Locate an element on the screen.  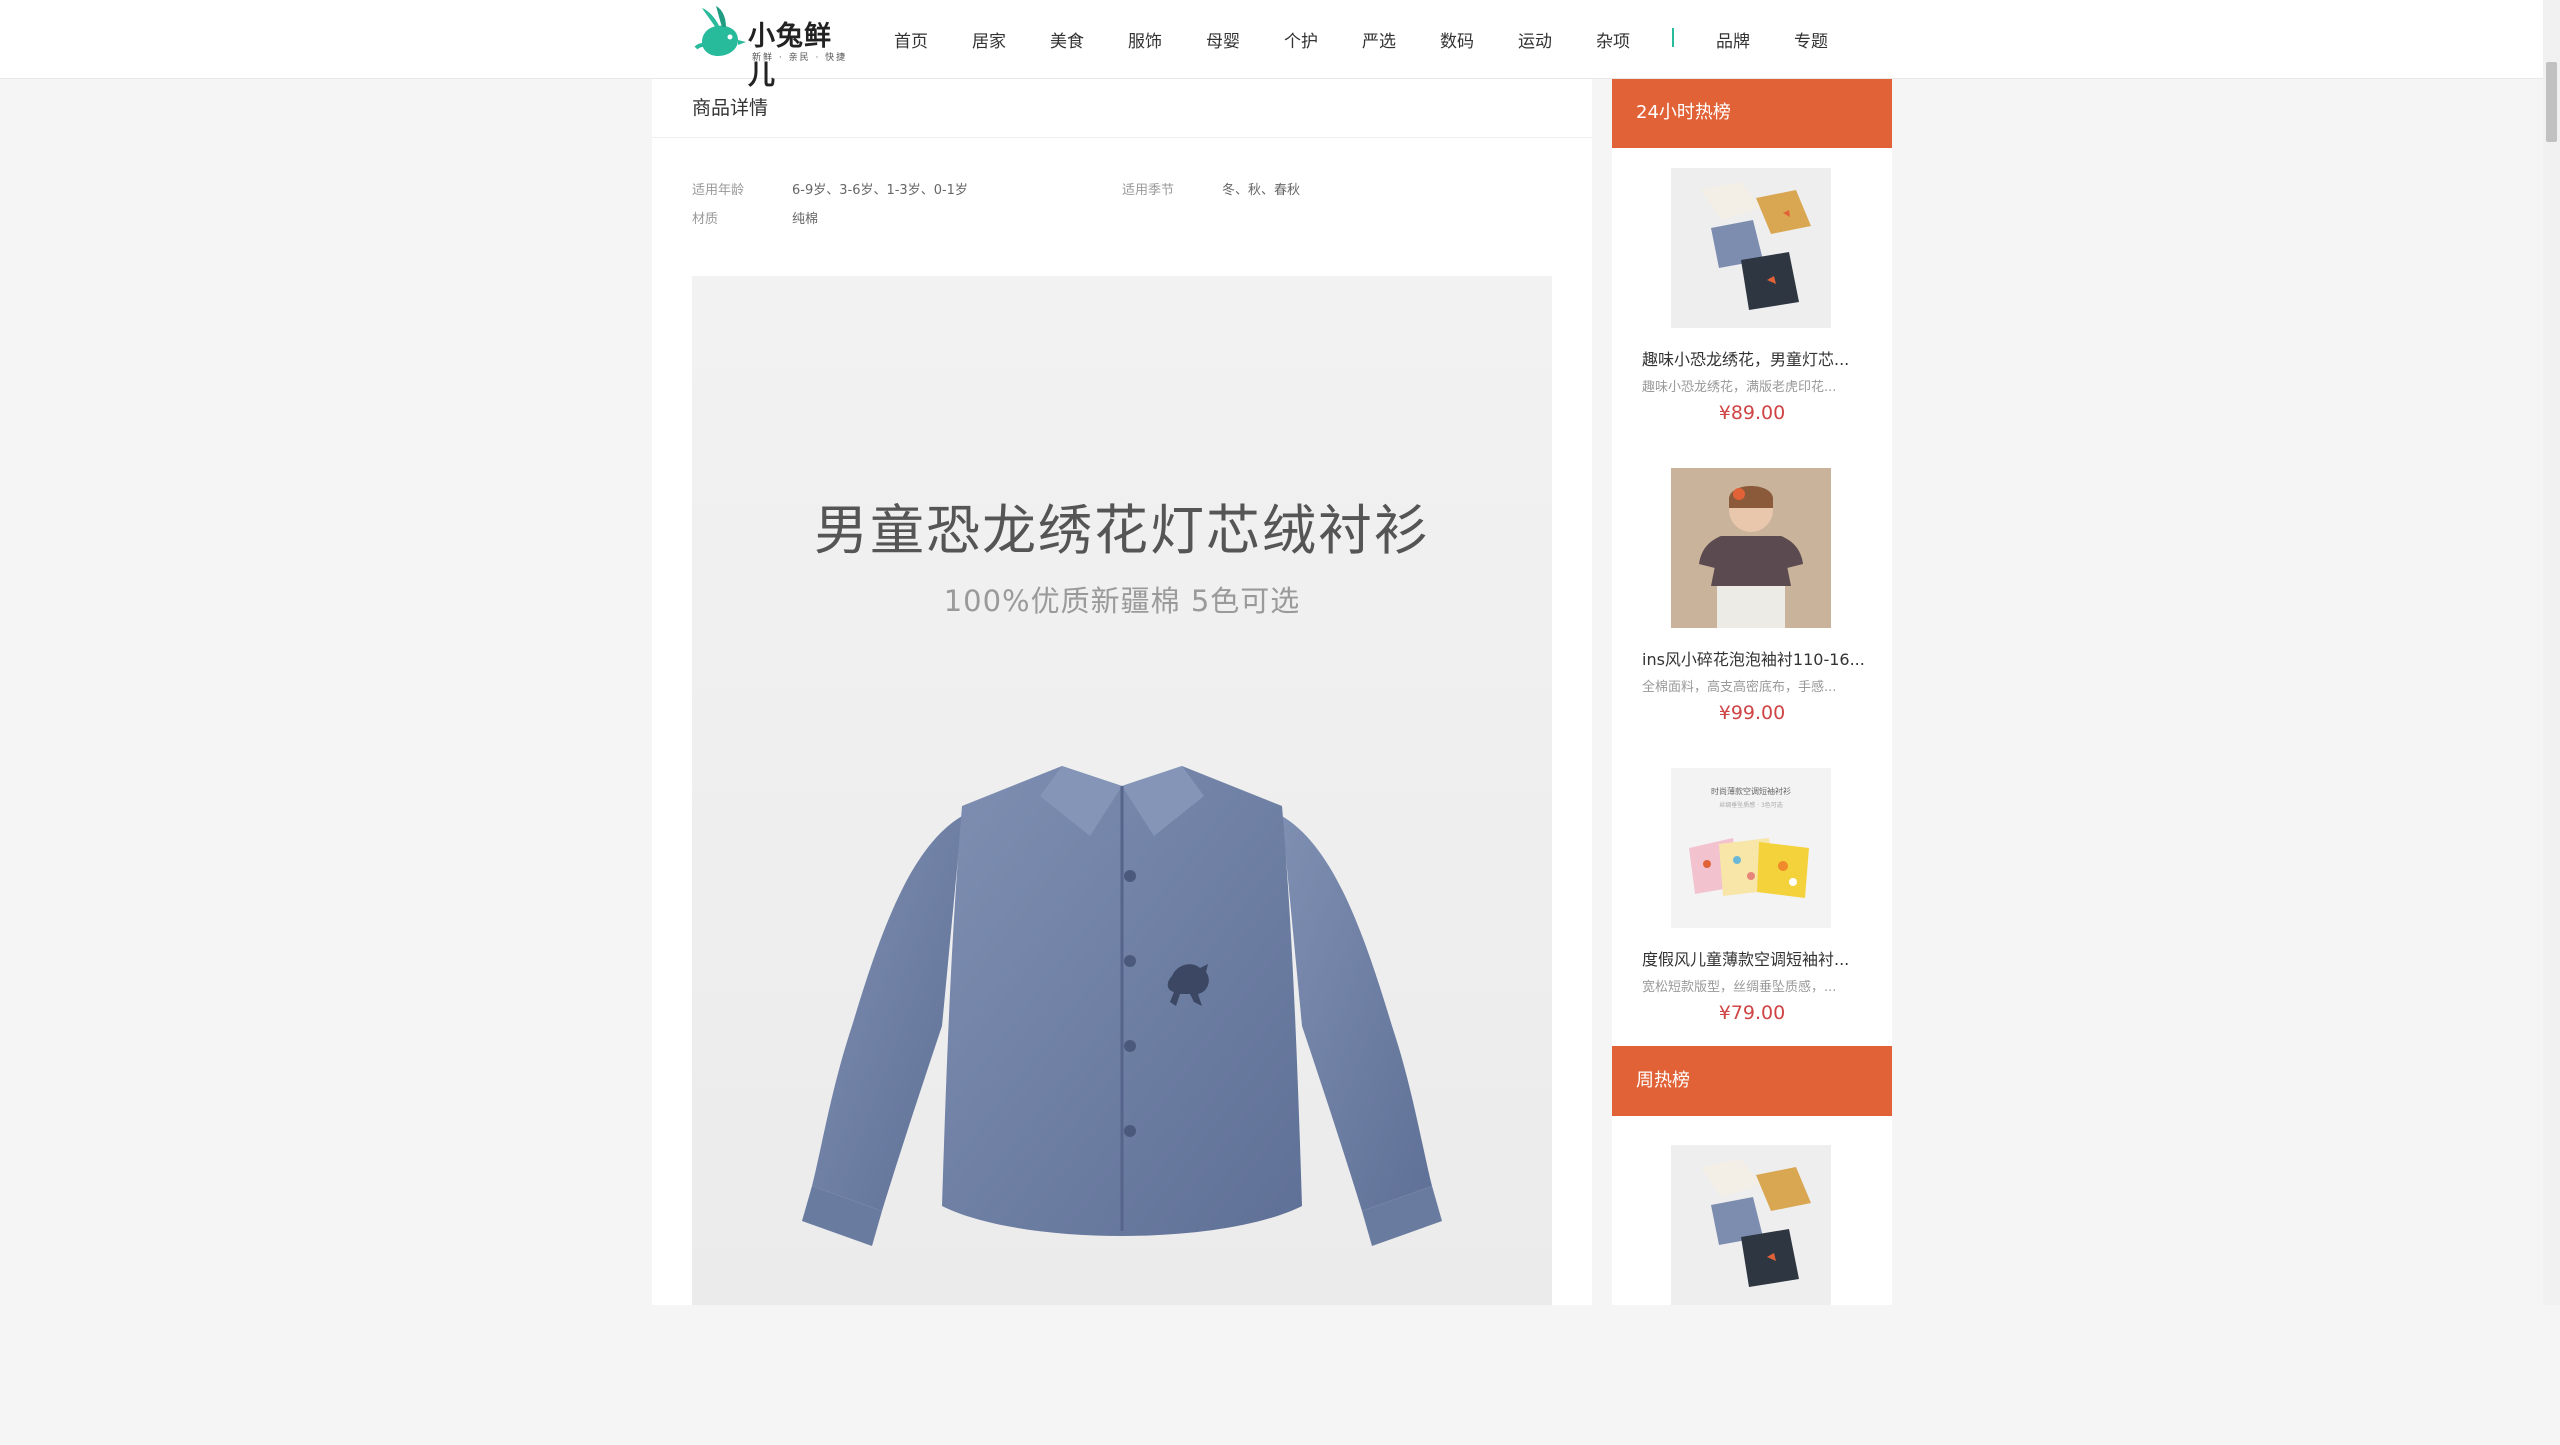
nav-item-misc: 杂项 is located at coordinates (1613, 39).